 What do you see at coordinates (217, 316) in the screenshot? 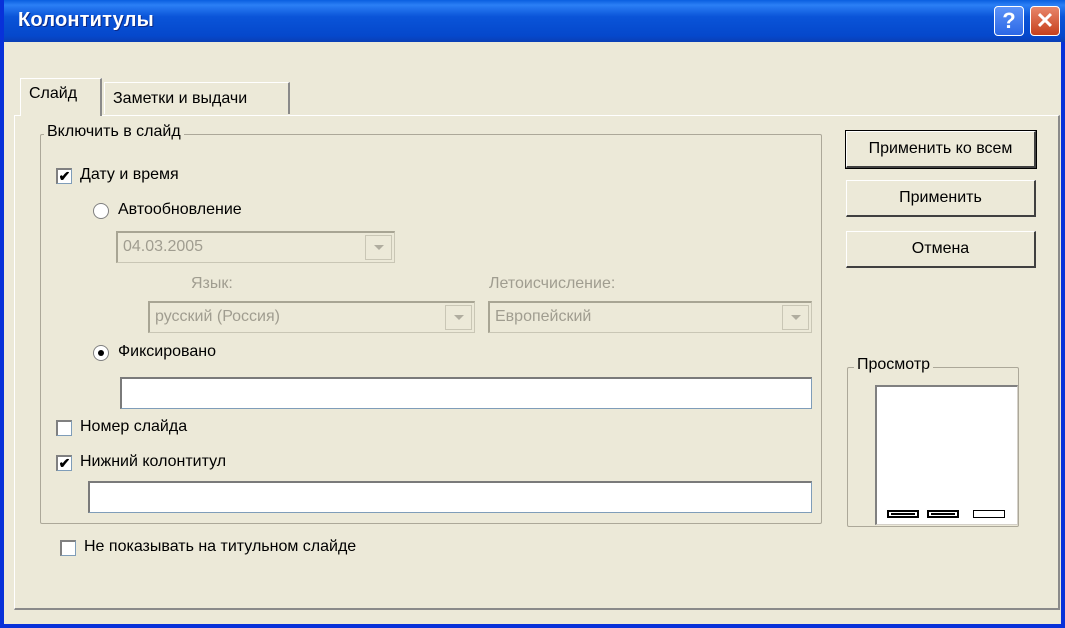
I see `language-value: русский (Россия)` at bounding box center [217, 316].